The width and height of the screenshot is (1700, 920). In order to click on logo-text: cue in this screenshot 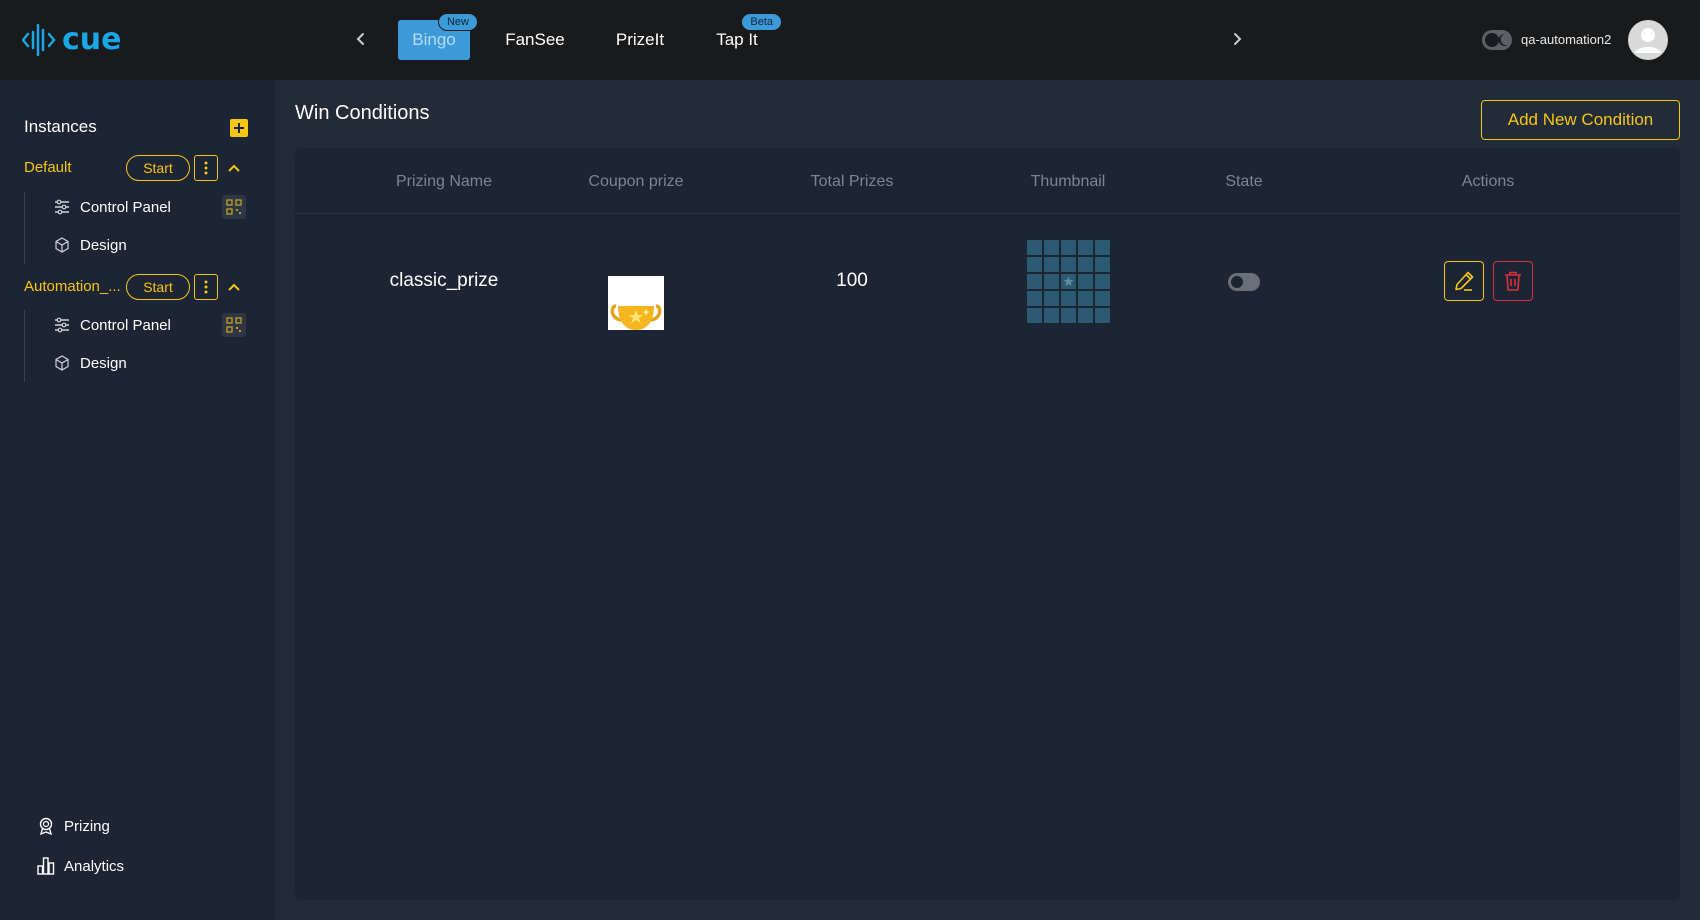, I will do `click(92, 39)`.